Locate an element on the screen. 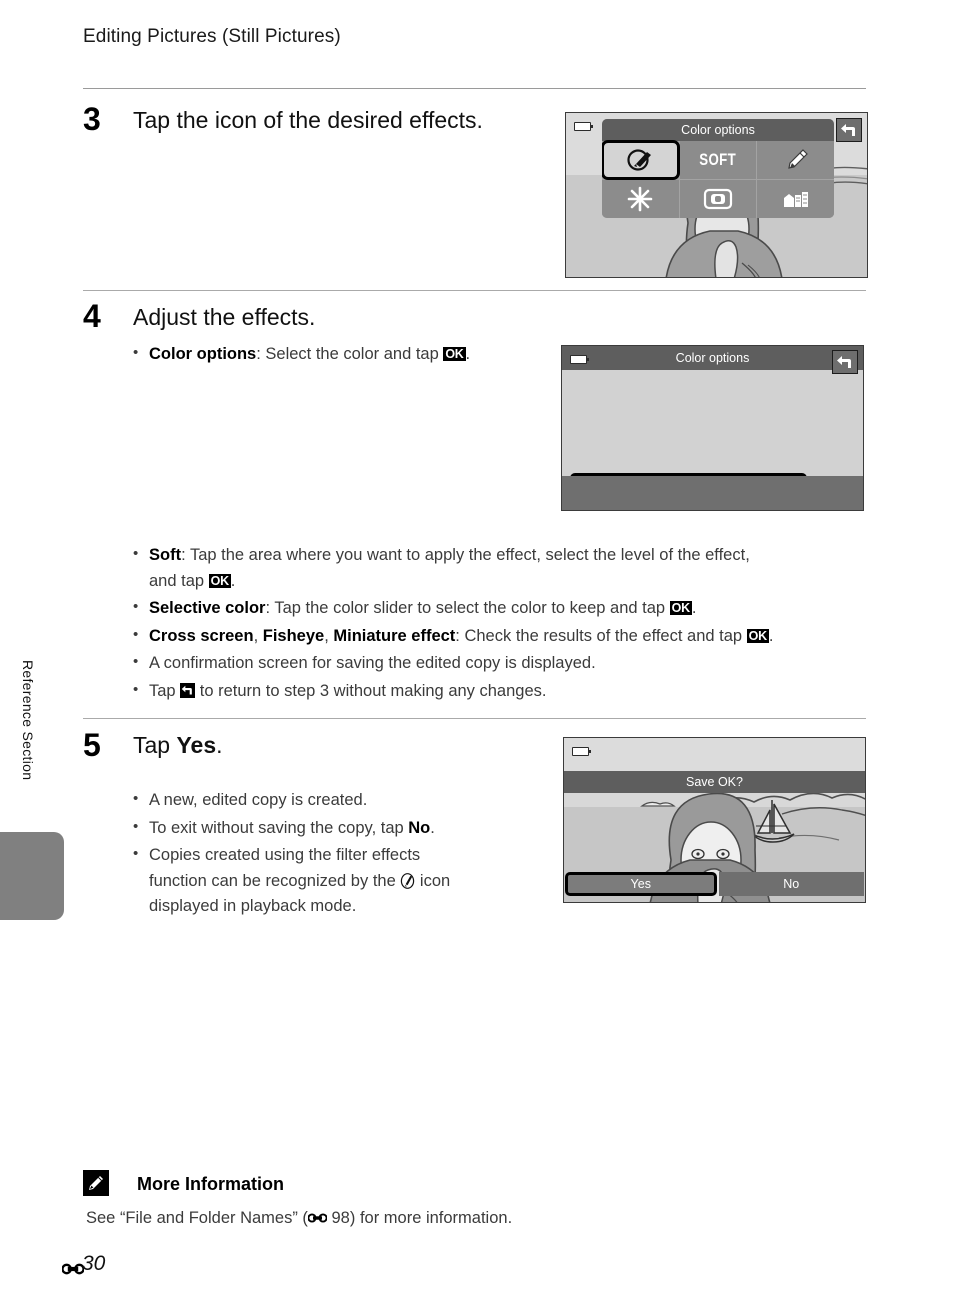 This screenshot has width=954, height=1314. ok-glyph-2: OK is located at coordinates (219, 580).